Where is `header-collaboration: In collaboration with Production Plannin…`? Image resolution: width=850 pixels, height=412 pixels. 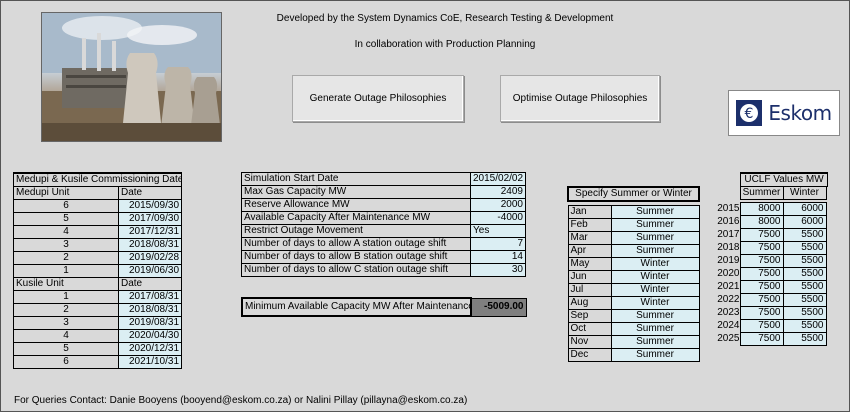 header-collaboration: In collaboration with Production Plannin… is located at coordinates (445, 44).